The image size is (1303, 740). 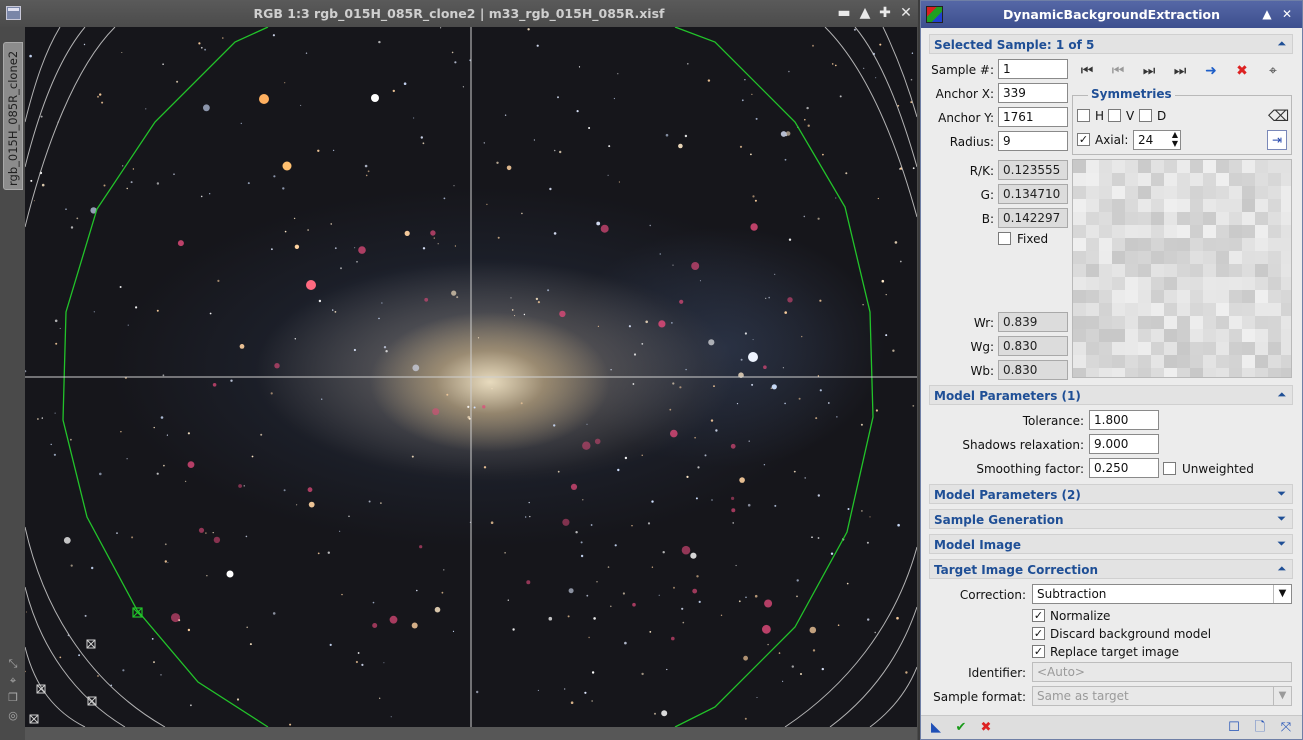 I want to click on identifier-field: <Auto>, so click(x=1162, y=672).